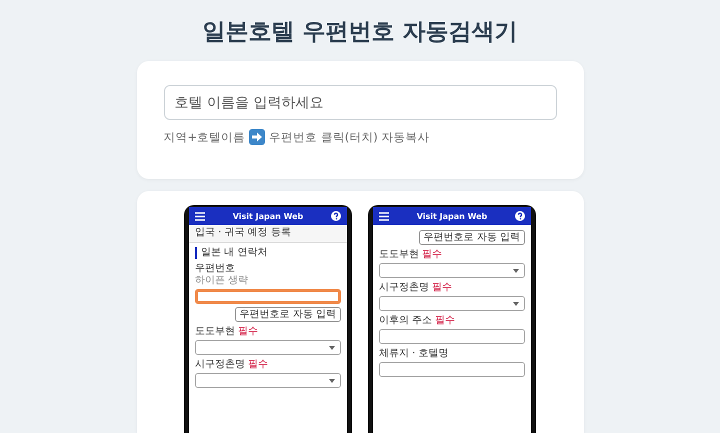  Describe the element at coordinates (360, 102) in the screenshot. I see `search-field: 호텔 이름을 입력하세요` at that location.